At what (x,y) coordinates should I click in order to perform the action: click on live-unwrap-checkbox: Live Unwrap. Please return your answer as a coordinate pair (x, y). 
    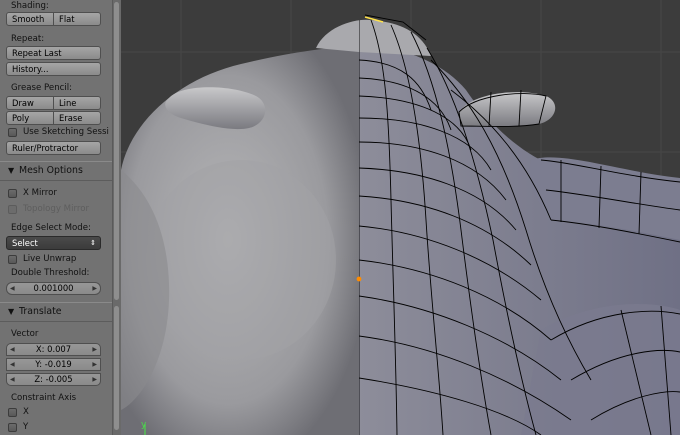
    Looking at the image, I should click on (42, 259).